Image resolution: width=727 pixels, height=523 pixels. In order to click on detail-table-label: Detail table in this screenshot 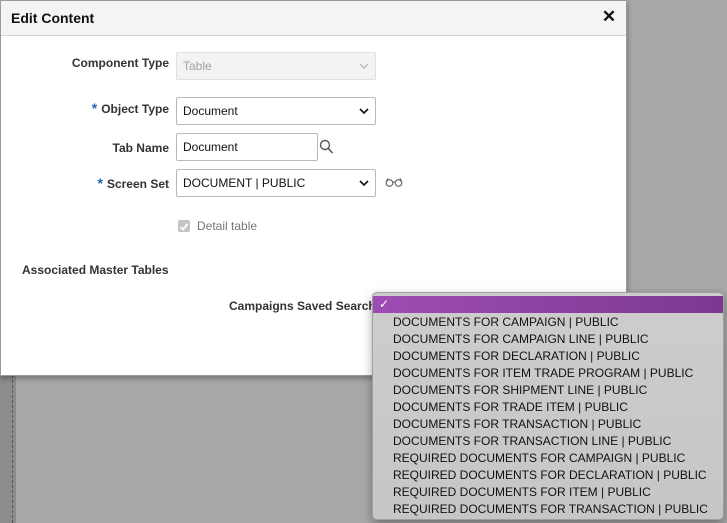, I will do `click(227, 226)`.